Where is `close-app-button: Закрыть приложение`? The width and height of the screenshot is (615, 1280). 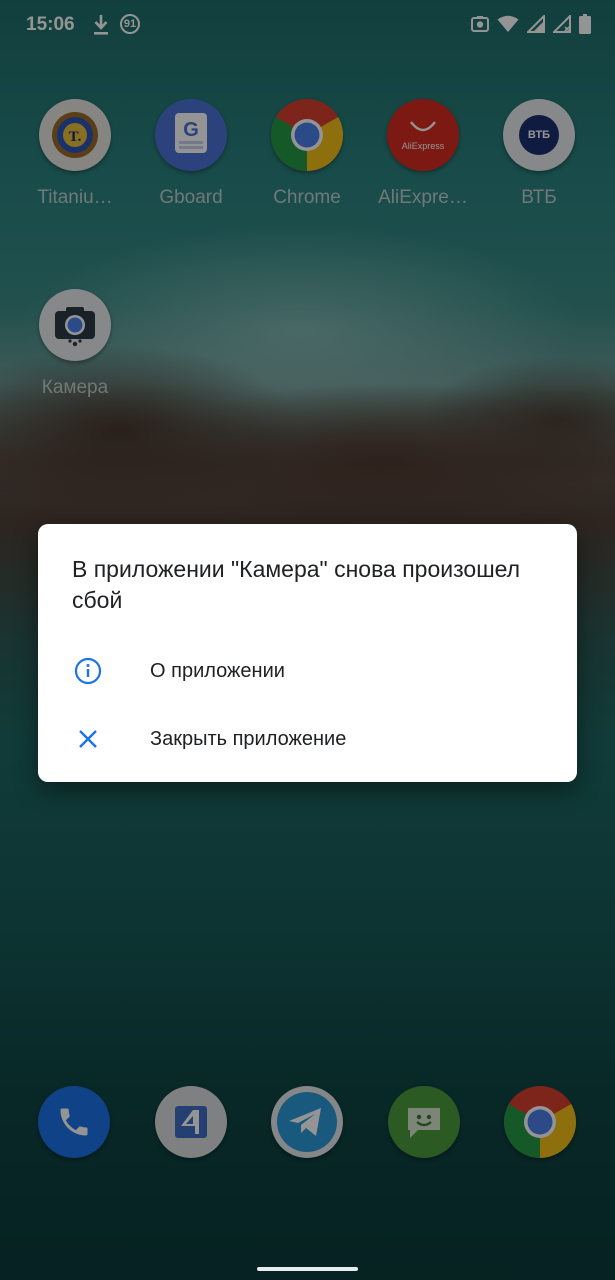 close-app-button: Закрыть приложение is located at coordinates (307, 739).